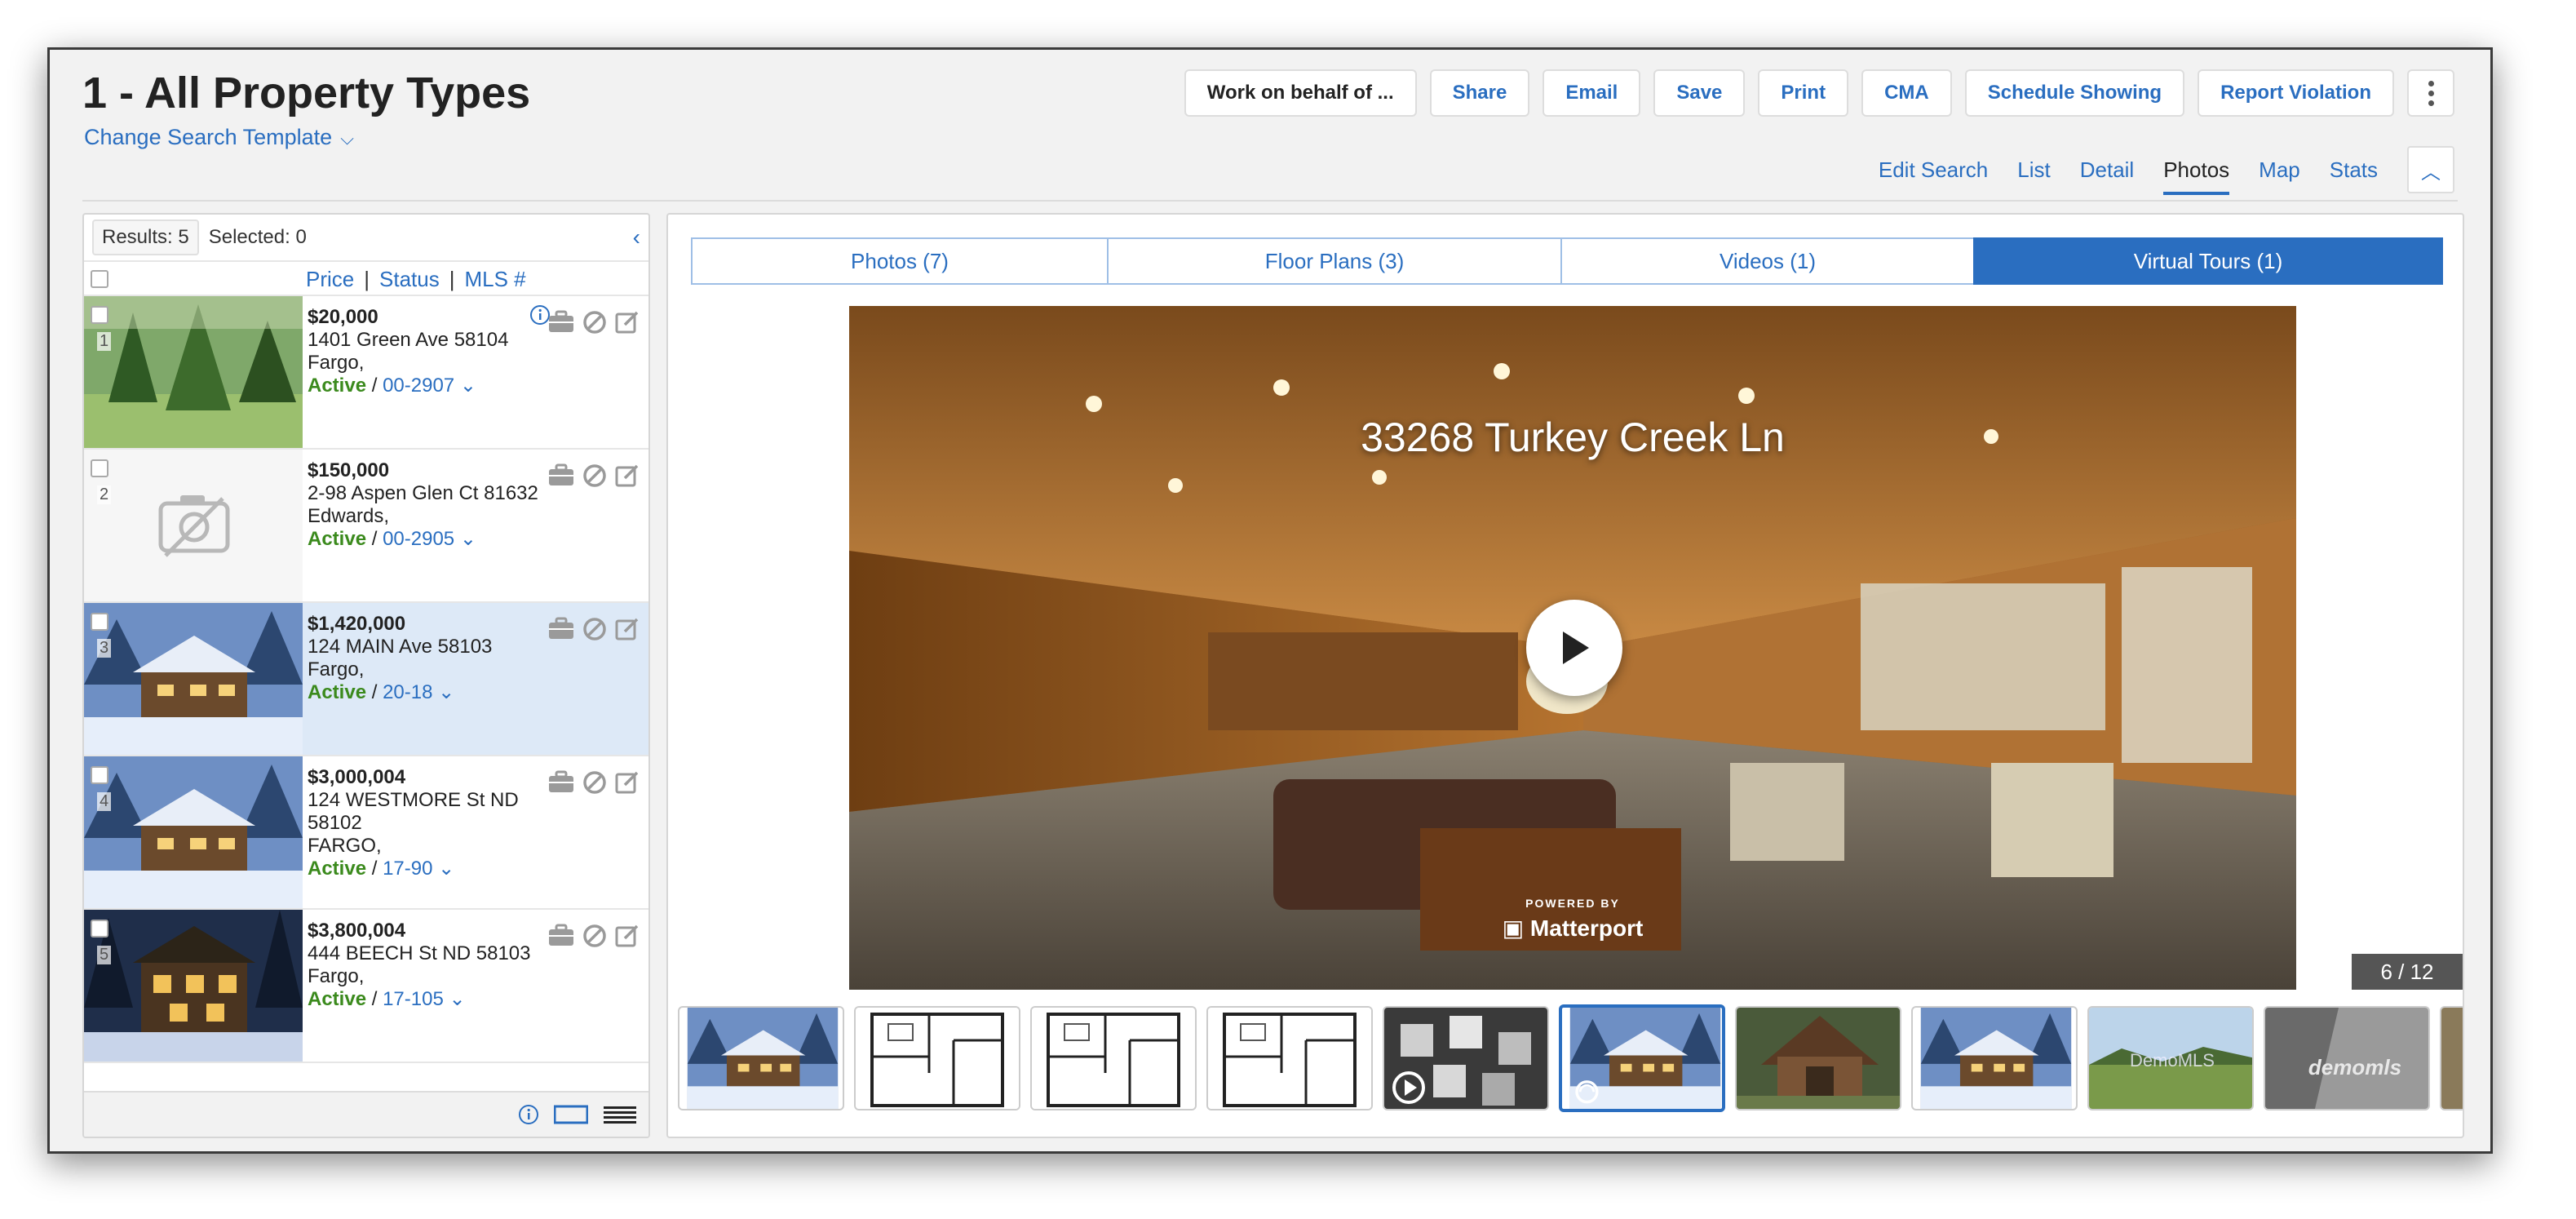 This screenshot has height=1219, width=2576. Describe the element at coordinates (2208, 261) in the screenshot. I see `media-tab-virtual-tours: Virtual Tours (1)` at that location.